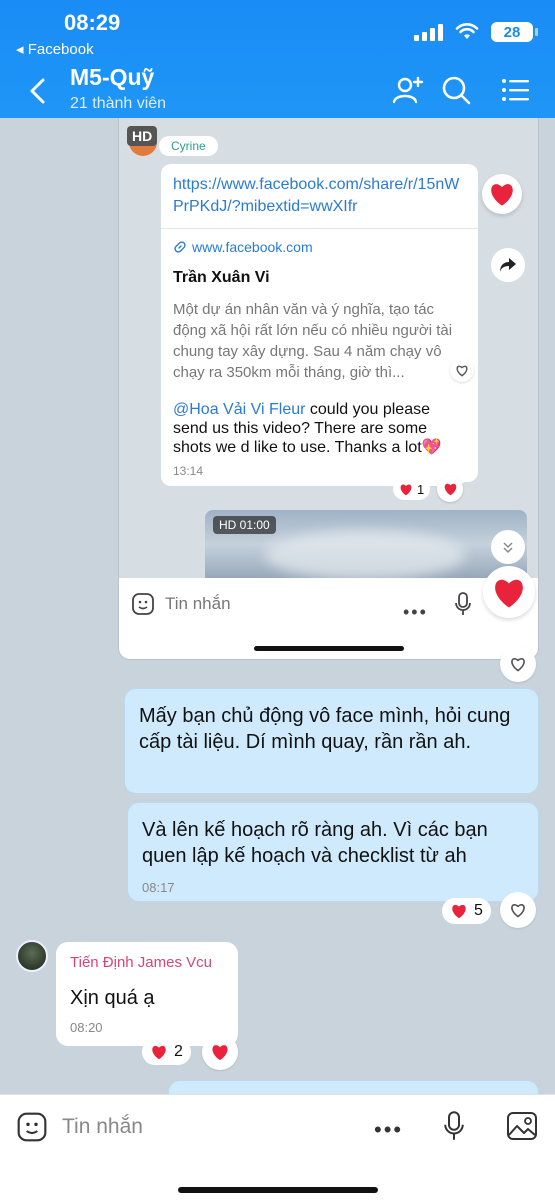 This screenshot has width=555, height=1200. Describe the element at coordinates (319, 247) in the screenshot. I see `link-domain: www.facebook.com` at that location.